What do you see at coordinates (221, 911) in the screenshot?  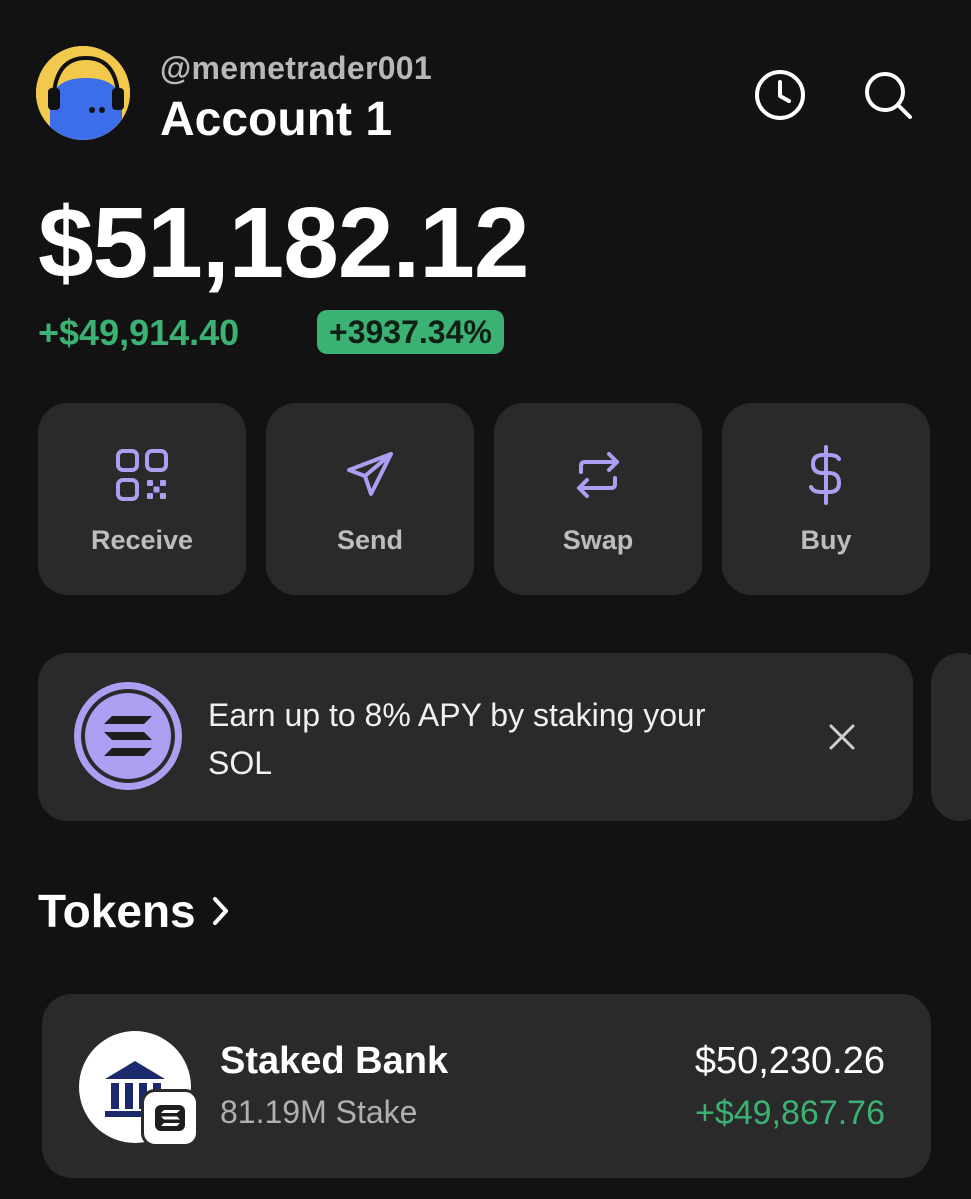 I see `chevron-right-icon` at bounding box center [221, 911].